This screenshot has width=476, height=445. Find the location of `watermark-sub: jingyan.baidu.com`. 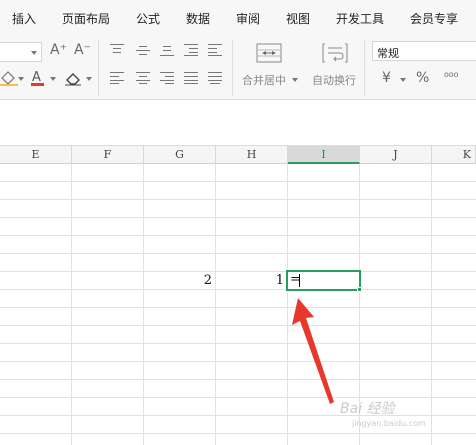

watermark-sub: jingyan.baidu.com is located at coordinates (389, 423).